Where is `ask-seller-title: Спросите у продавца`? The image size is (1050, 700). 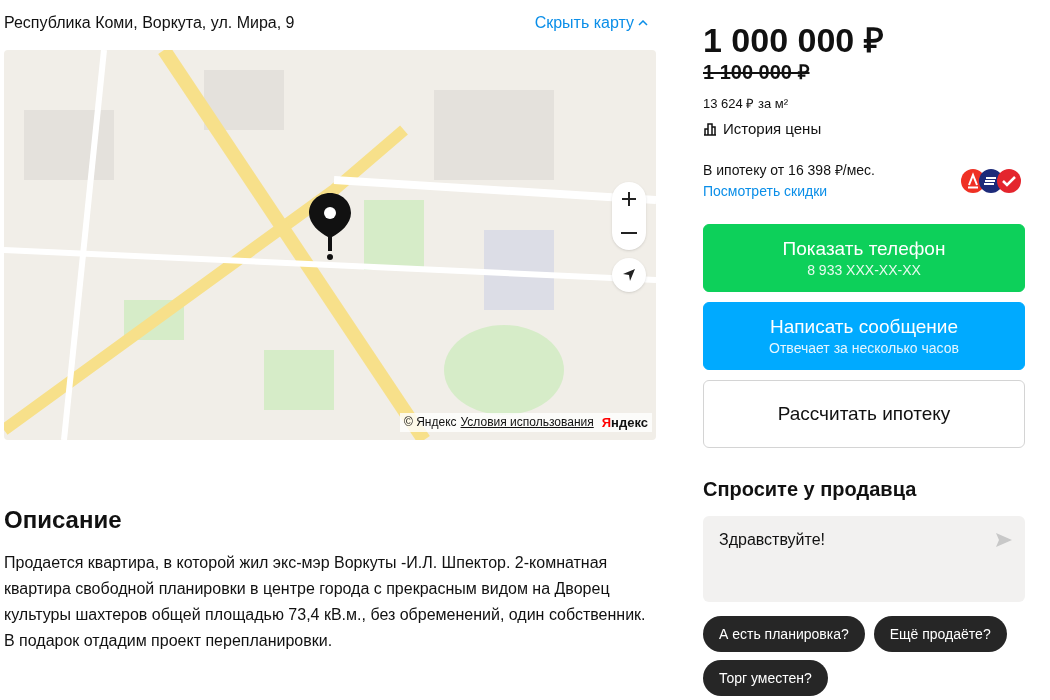 ask-seller-title: Спросите у продавца is located at coordinates (810, 489).